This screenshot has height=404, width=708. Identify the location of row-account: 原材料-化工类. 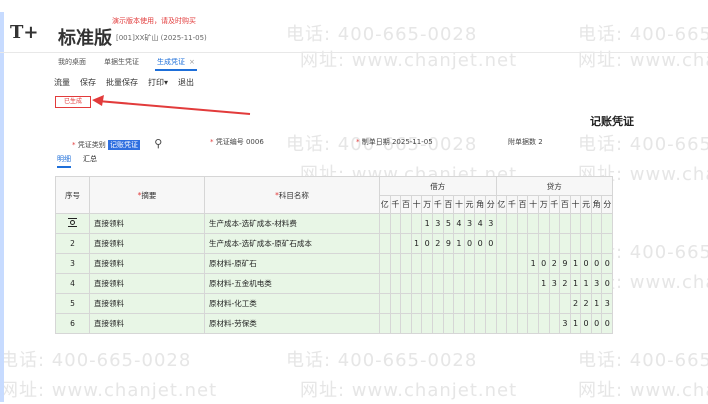
(292, 303).